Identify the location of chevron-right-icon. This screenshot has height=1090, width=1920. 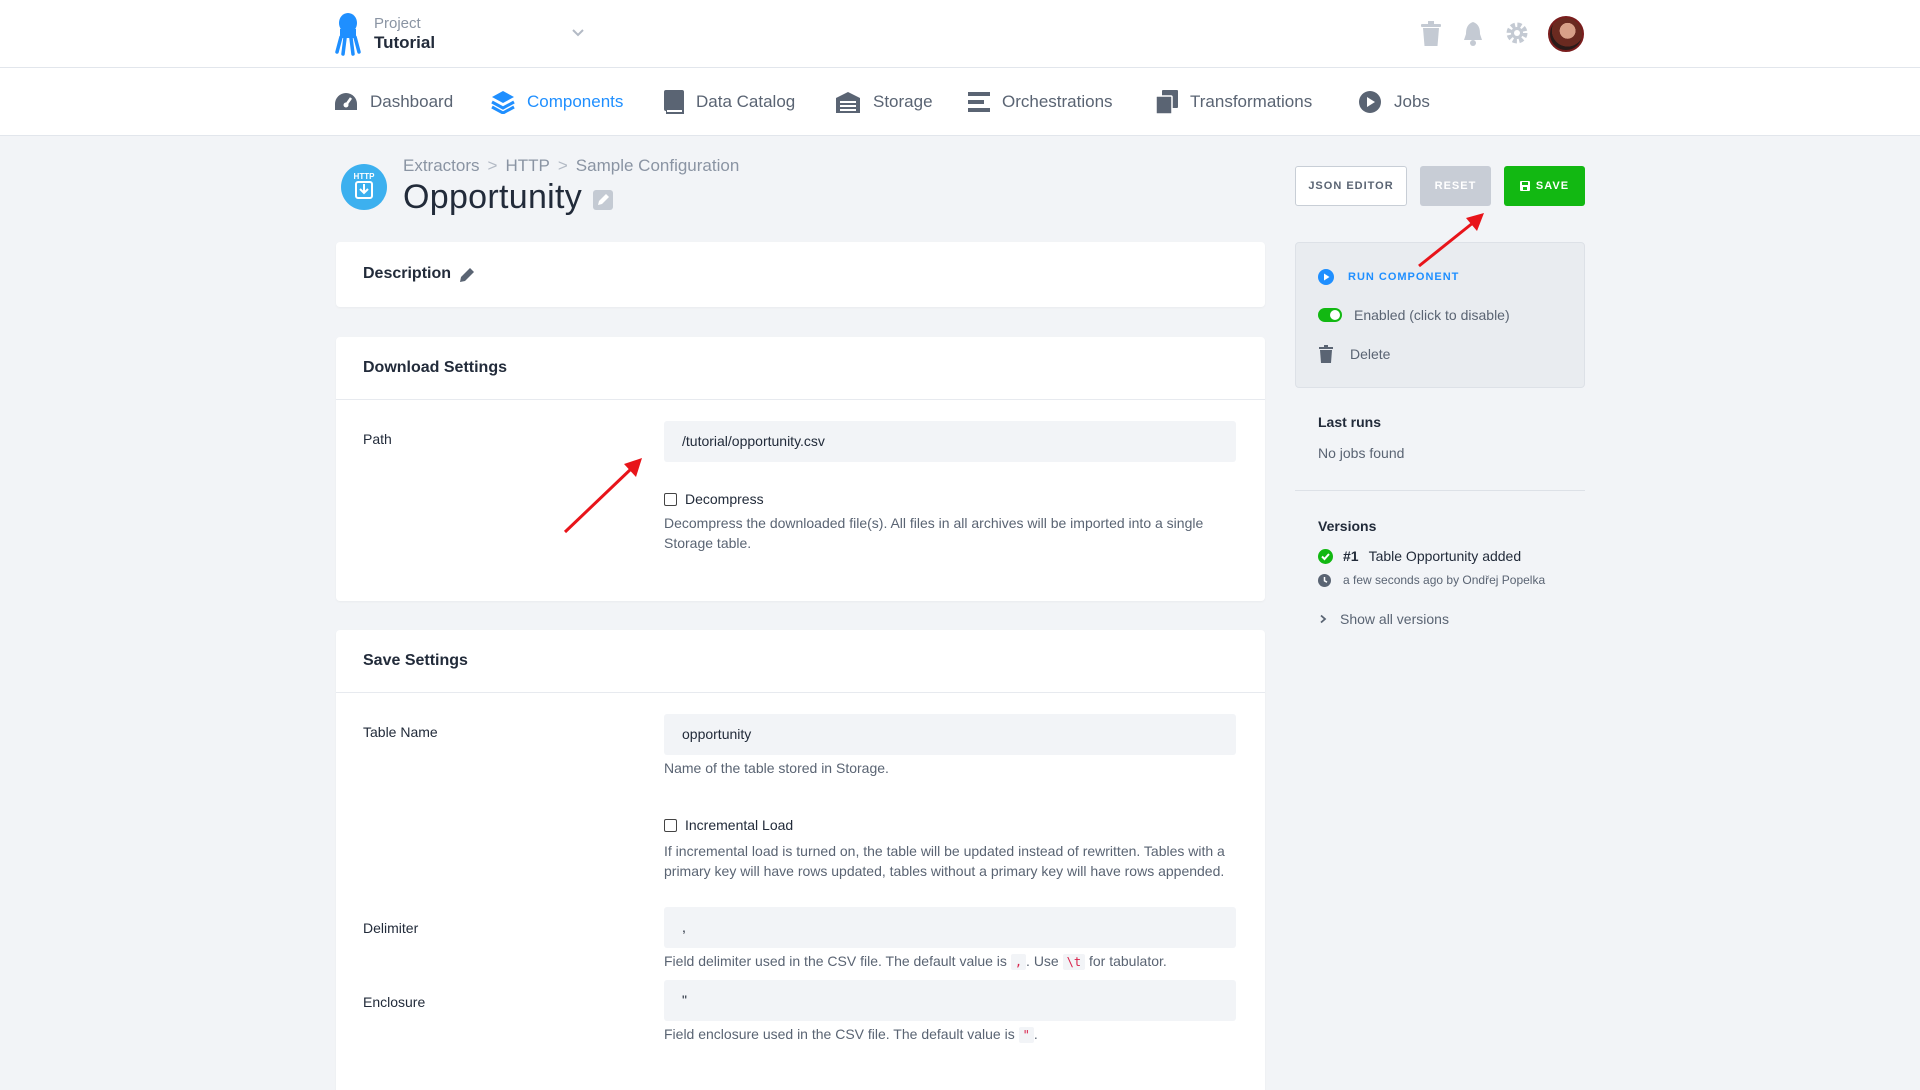
(1323, 619).